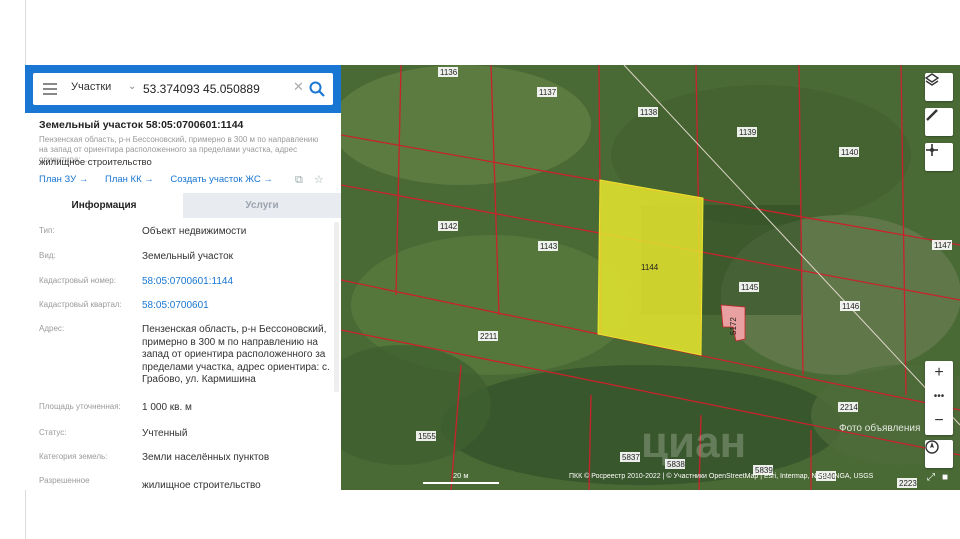  Describe the element at coordinates (932, 447) in the screenshot. I see `compass-icon` at that location.